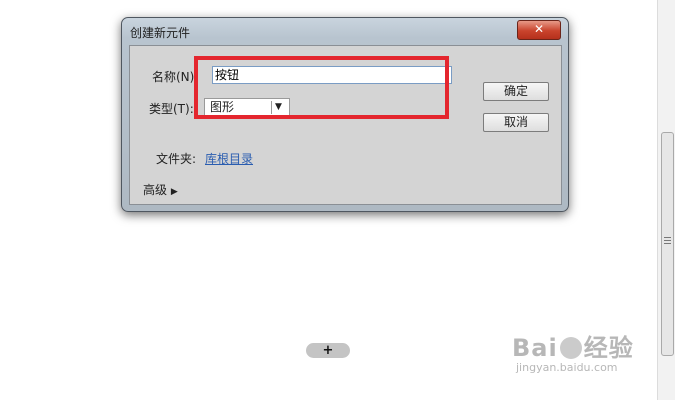  What do you see at coordinates (271, 107) in the screenshot?
I see `dropdown-divider` at bounding box center [271, 107].